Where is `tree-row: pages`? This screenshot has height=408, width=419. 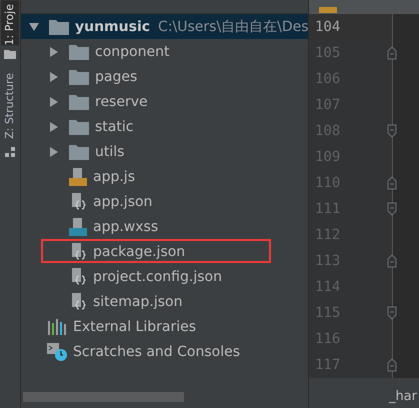 tree-row: pages is located at coordinates (164, 76).